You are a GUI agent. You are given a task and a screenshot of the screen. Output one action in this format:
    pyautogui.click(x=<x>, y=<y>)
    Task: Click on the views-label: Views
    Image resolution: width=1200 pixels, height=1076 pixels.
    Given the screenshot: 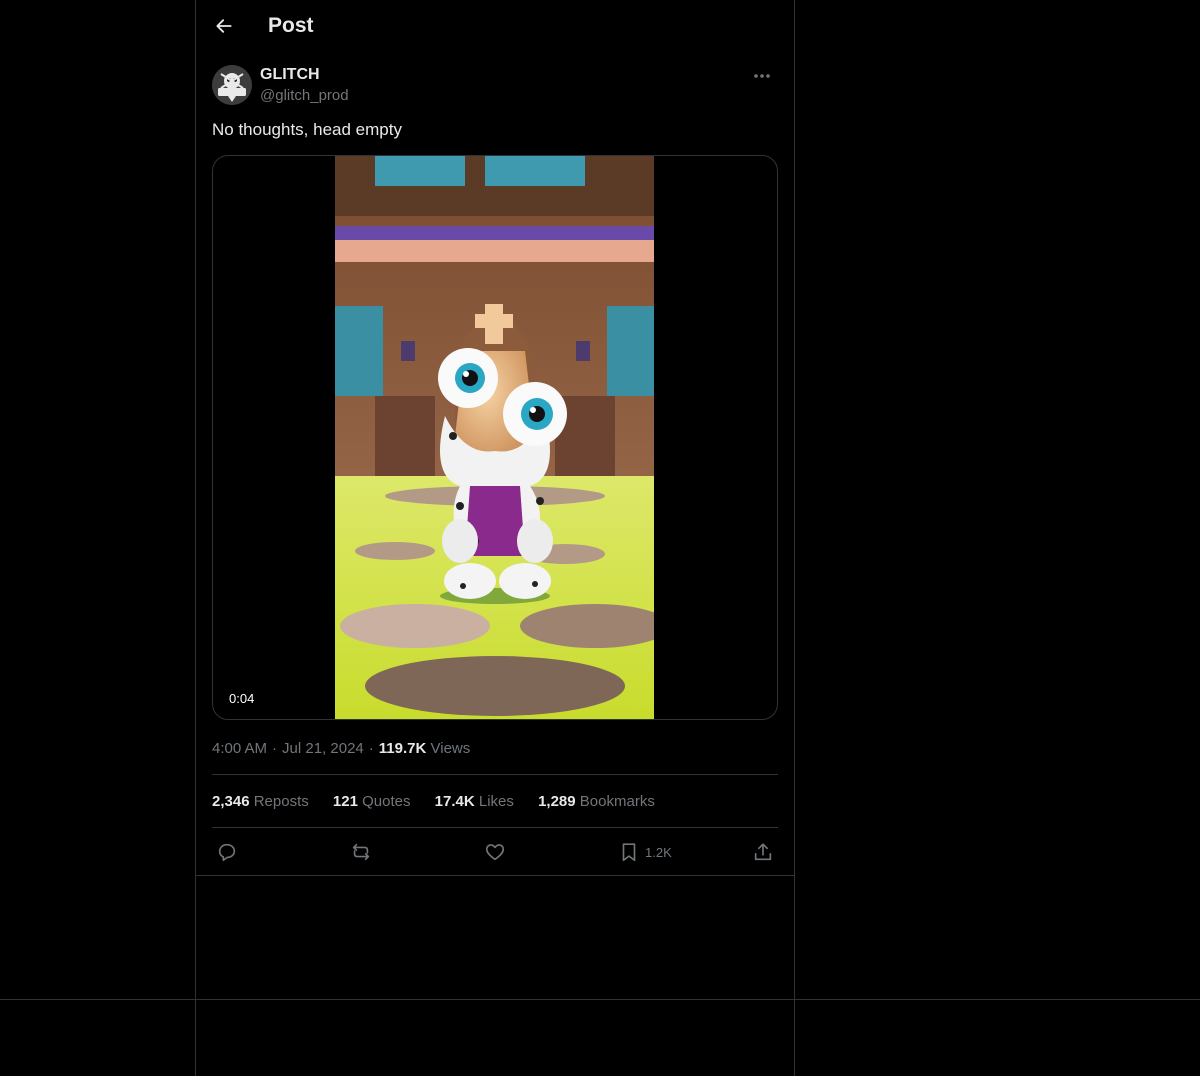 What is the action you would take?
    pyautogui.click(x=450, y=748)
    